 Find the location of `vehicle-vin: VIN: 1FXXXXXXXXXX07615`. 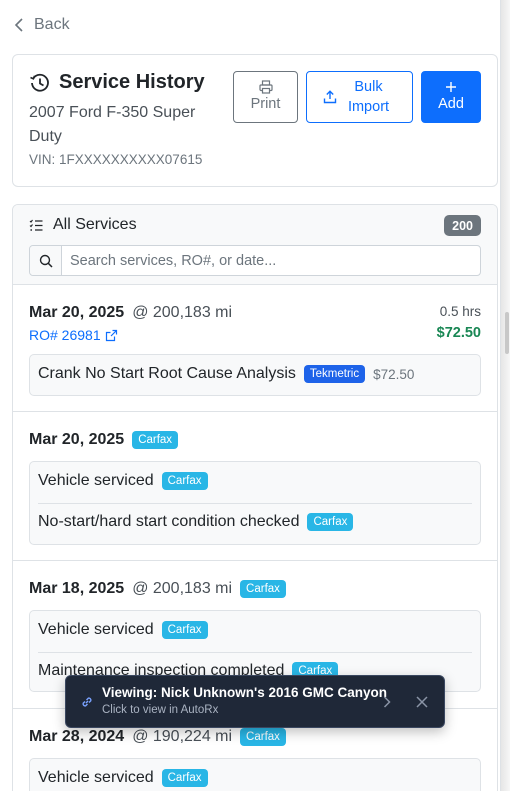

vehicle-vin: VIN: 1FXXXXXXXXXX07615 is located at coordinates (116, 159).